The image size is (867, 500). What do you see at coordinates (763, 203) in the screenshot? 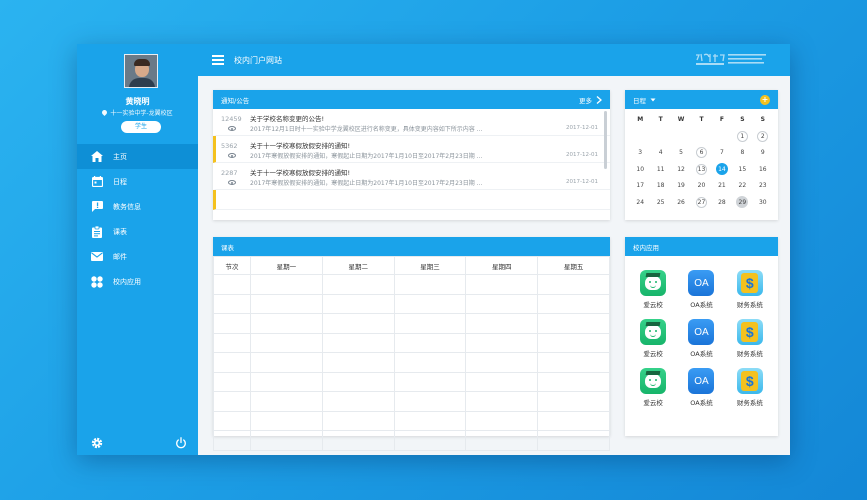
I see `calendar-day: 30` at bounding box center [763, 203].